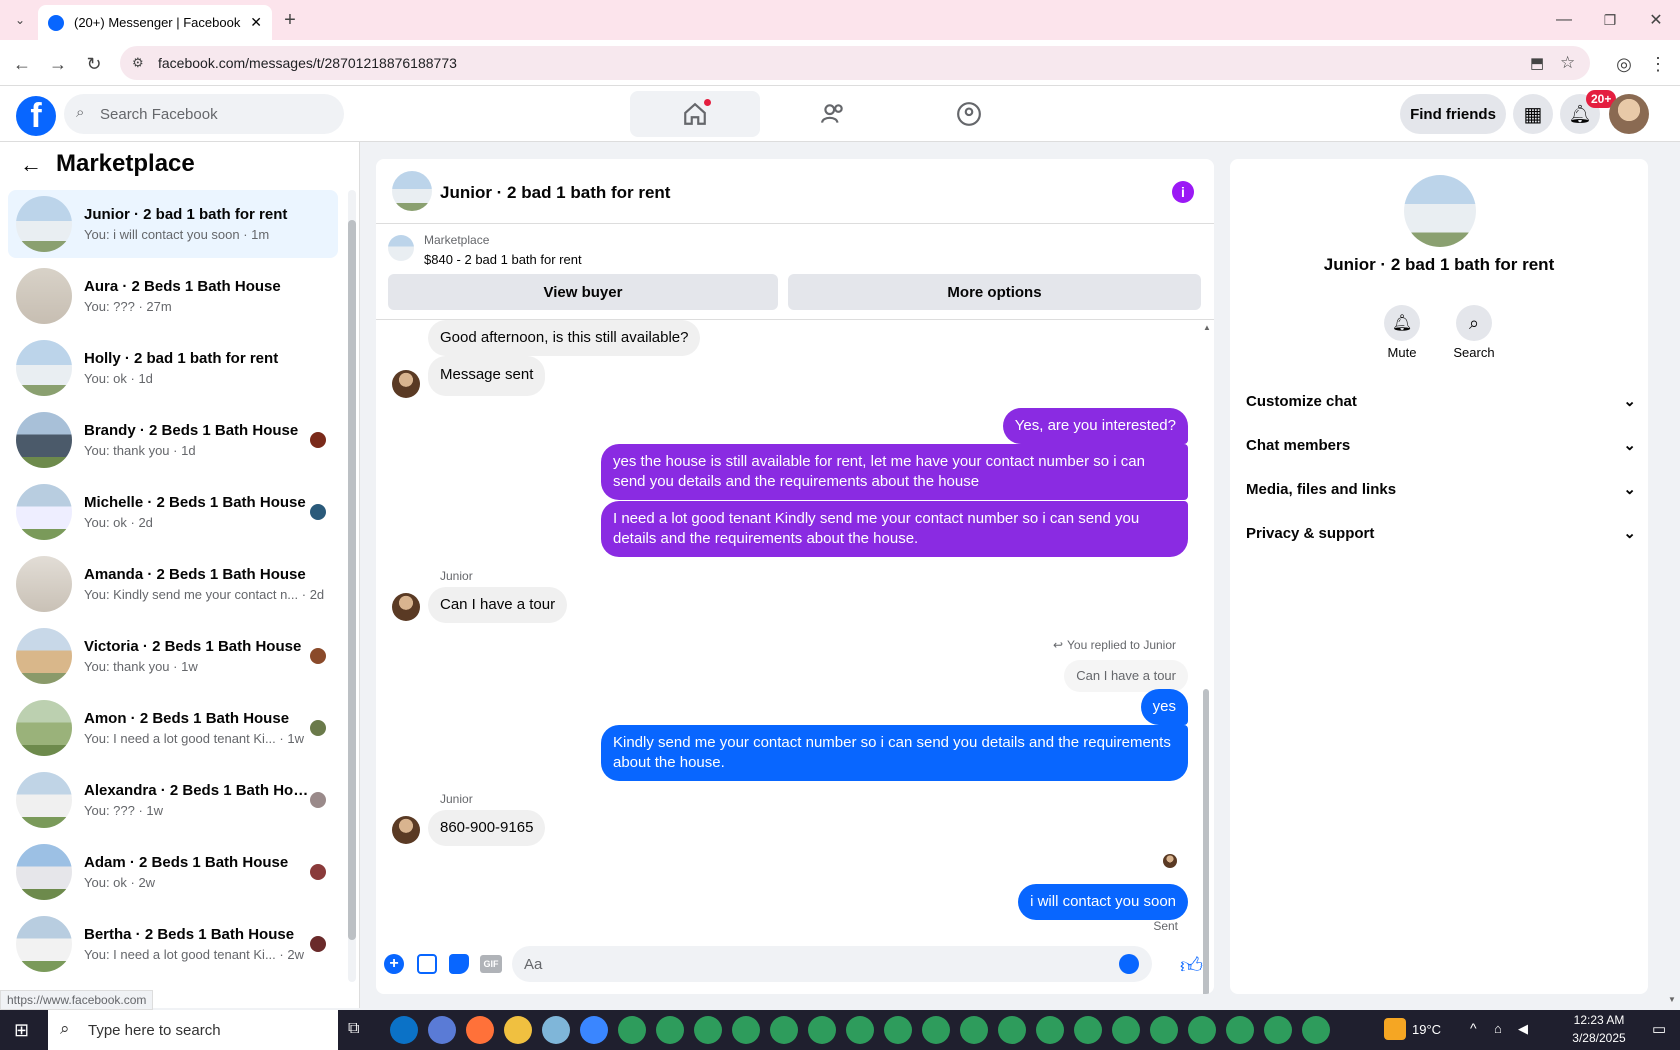 This screenshot has width=1680, height=1050. I want to click on install-app-icon: ⬒, so click(1537, 63).